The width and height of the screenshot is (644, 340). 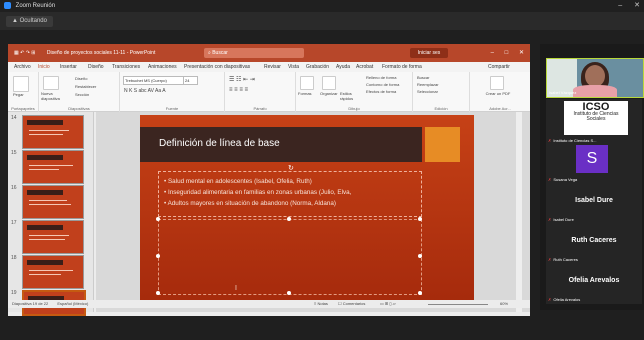 I want to click on paste-icon, so click(x=21, y=84).